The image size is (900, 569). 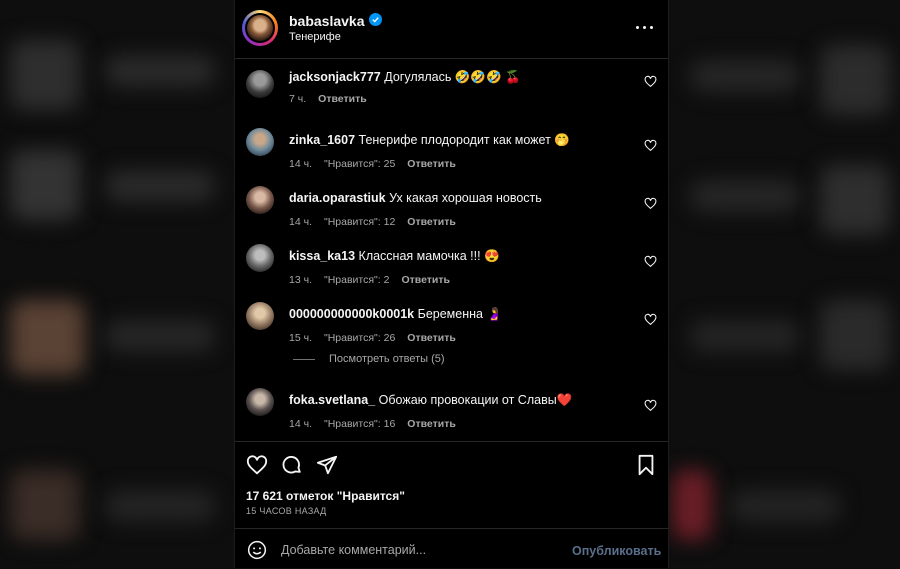 What do you see at coordinates (325, 496) in the screenshot?
I see `likes-count: 17 621 отметок "Нравится"` at bounding box center [325, 496].